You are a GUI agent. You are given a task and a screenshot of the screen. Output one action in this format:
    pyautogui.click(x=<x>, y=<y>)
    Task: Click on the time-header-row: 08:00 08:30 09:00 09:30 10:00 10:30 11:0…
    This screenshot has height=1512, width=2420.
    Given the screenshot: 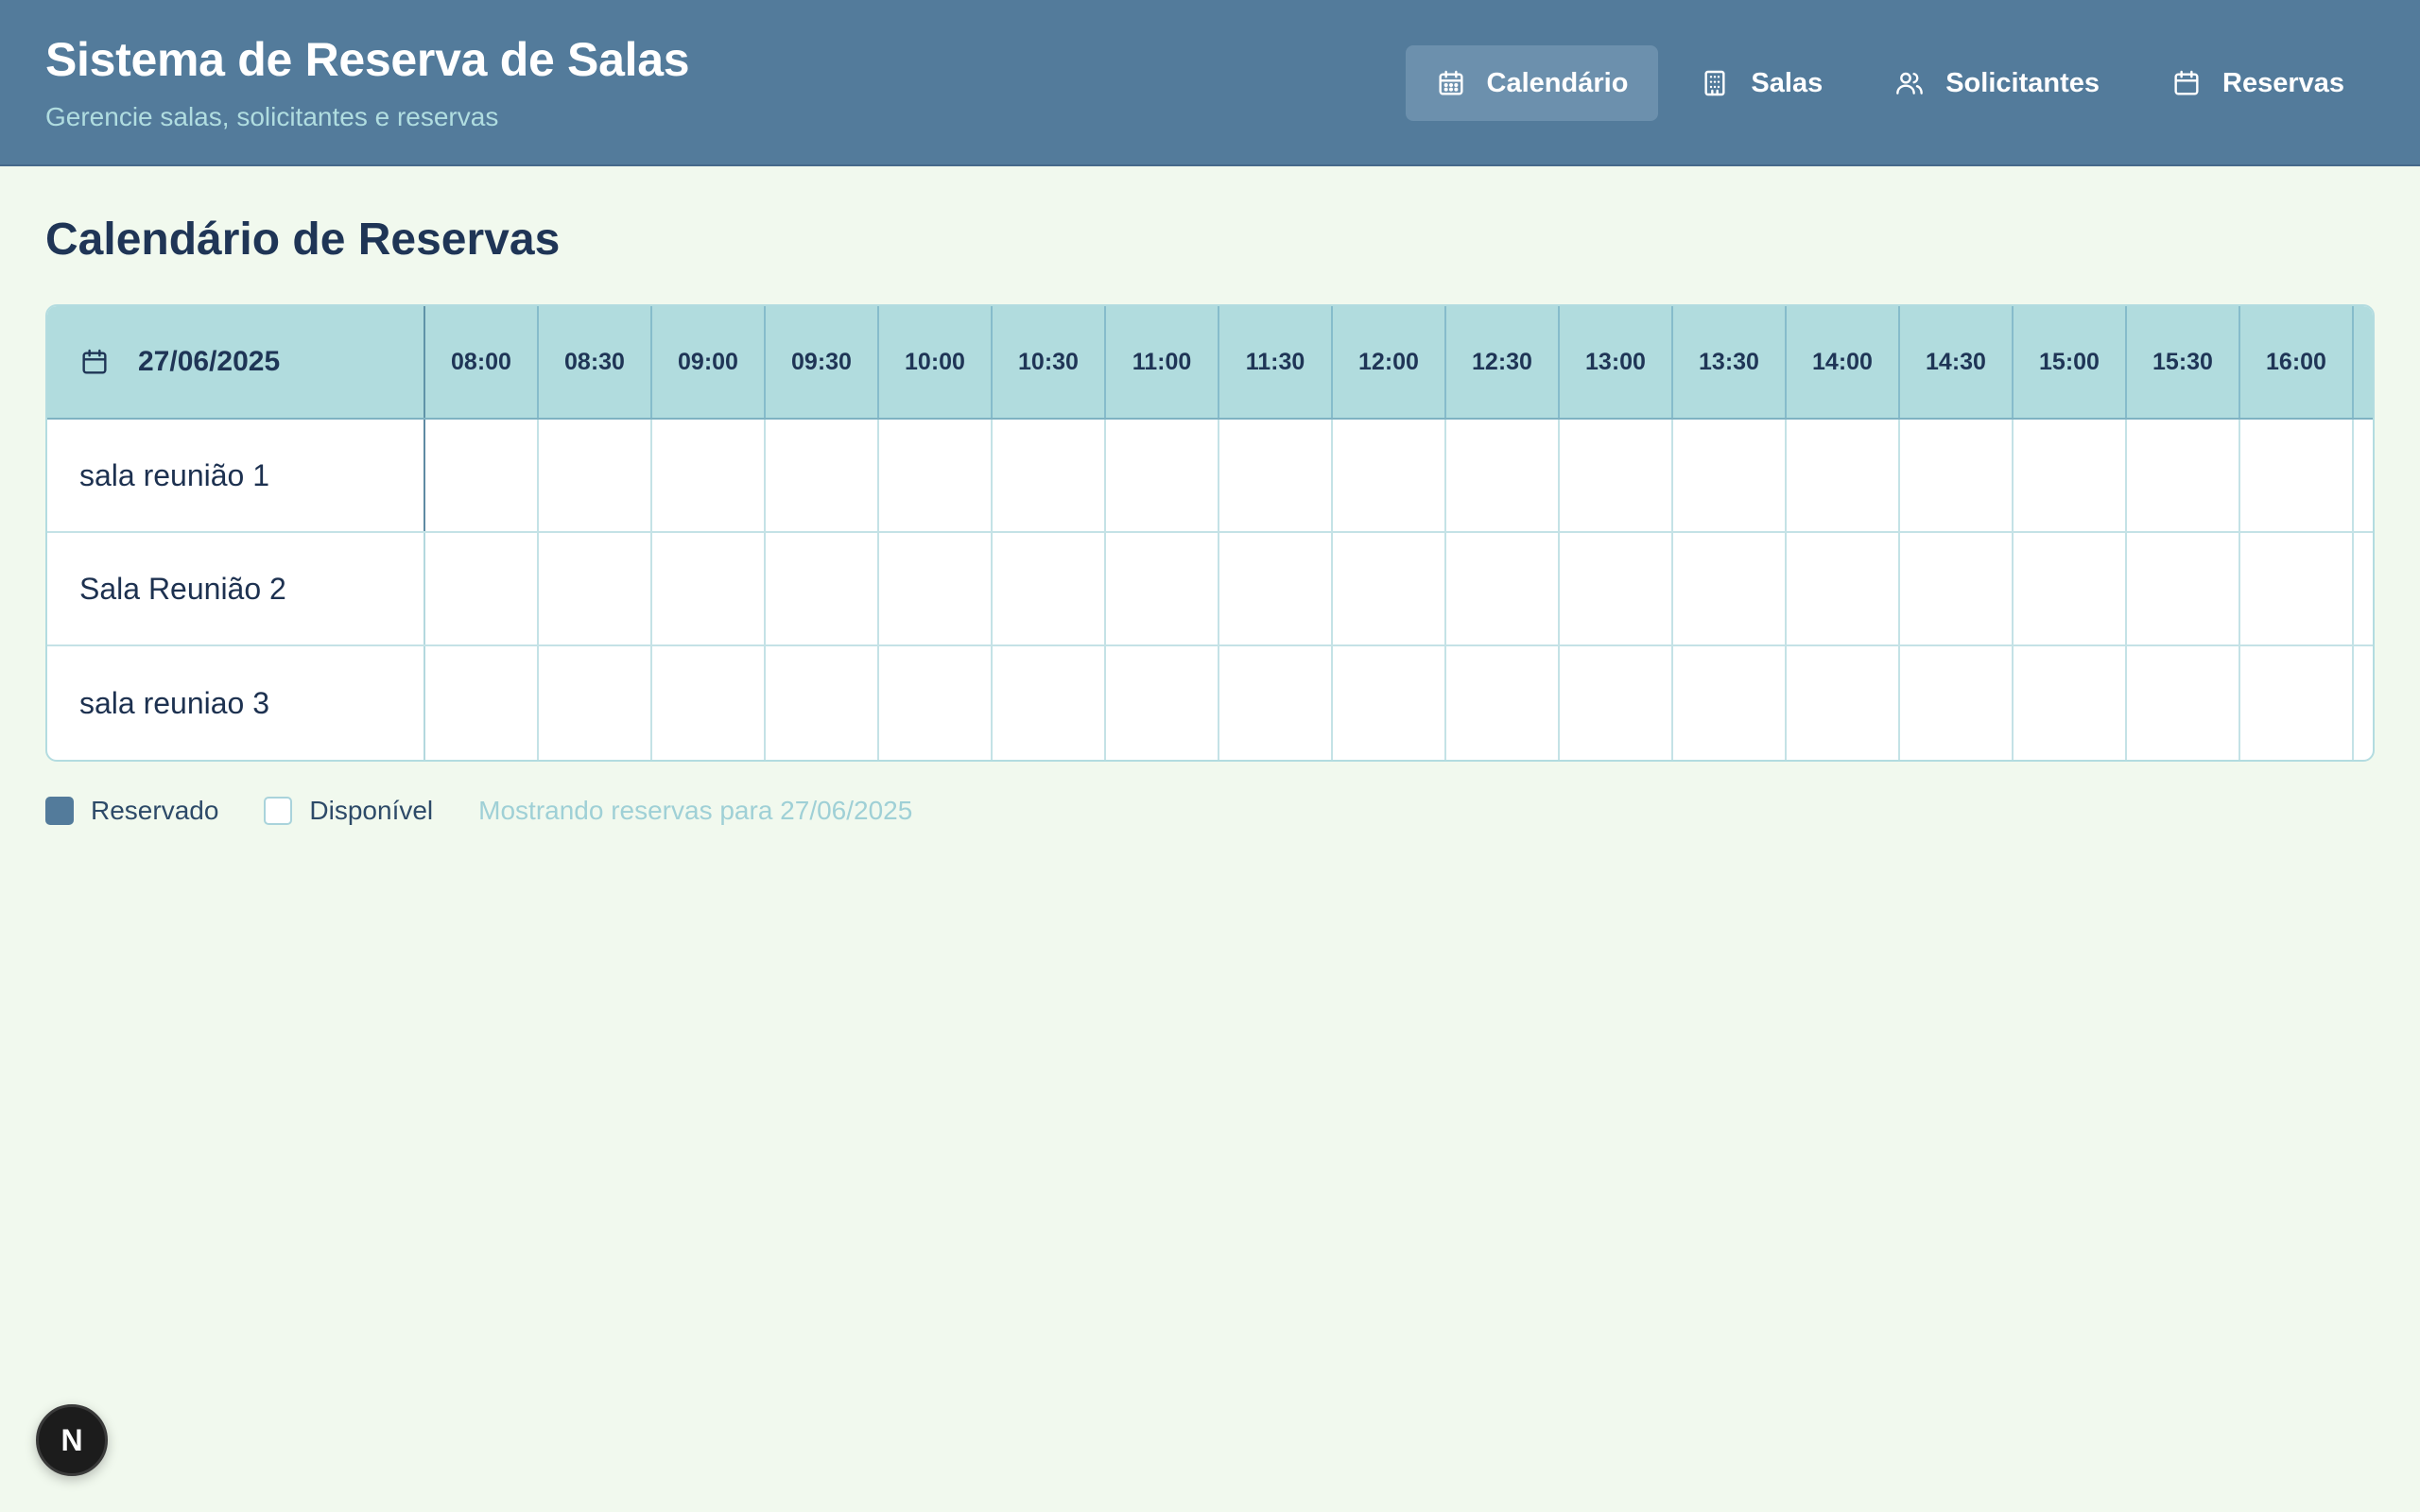 What is the action you would take?
    pyautogui.click(x=1389, y=362)
    